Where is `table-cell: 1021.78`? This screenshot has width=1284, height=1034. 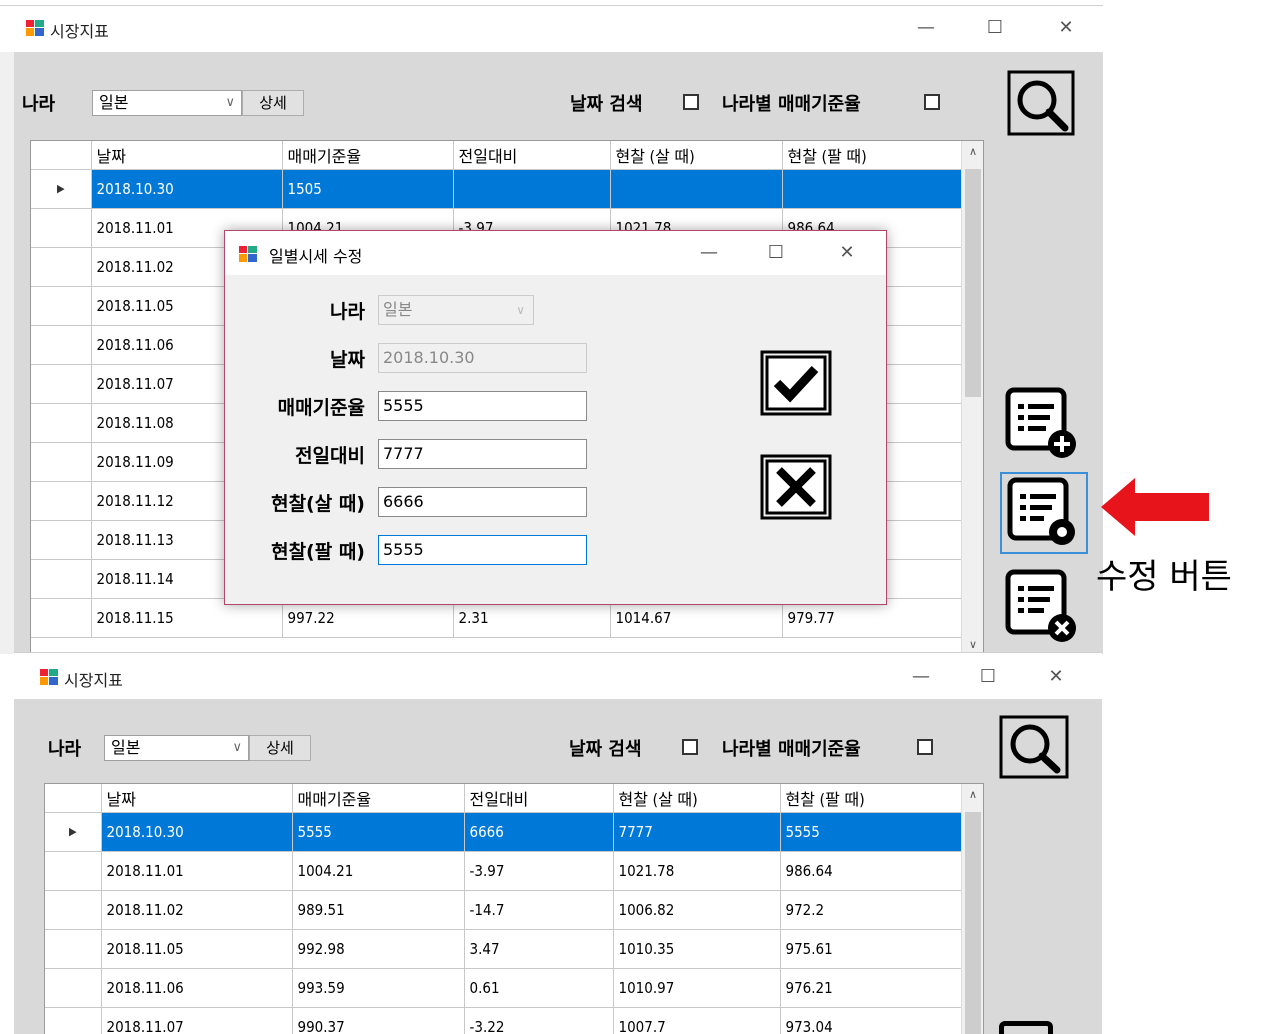 table-cell: 1021.78 is located at coordinates (697, 871).